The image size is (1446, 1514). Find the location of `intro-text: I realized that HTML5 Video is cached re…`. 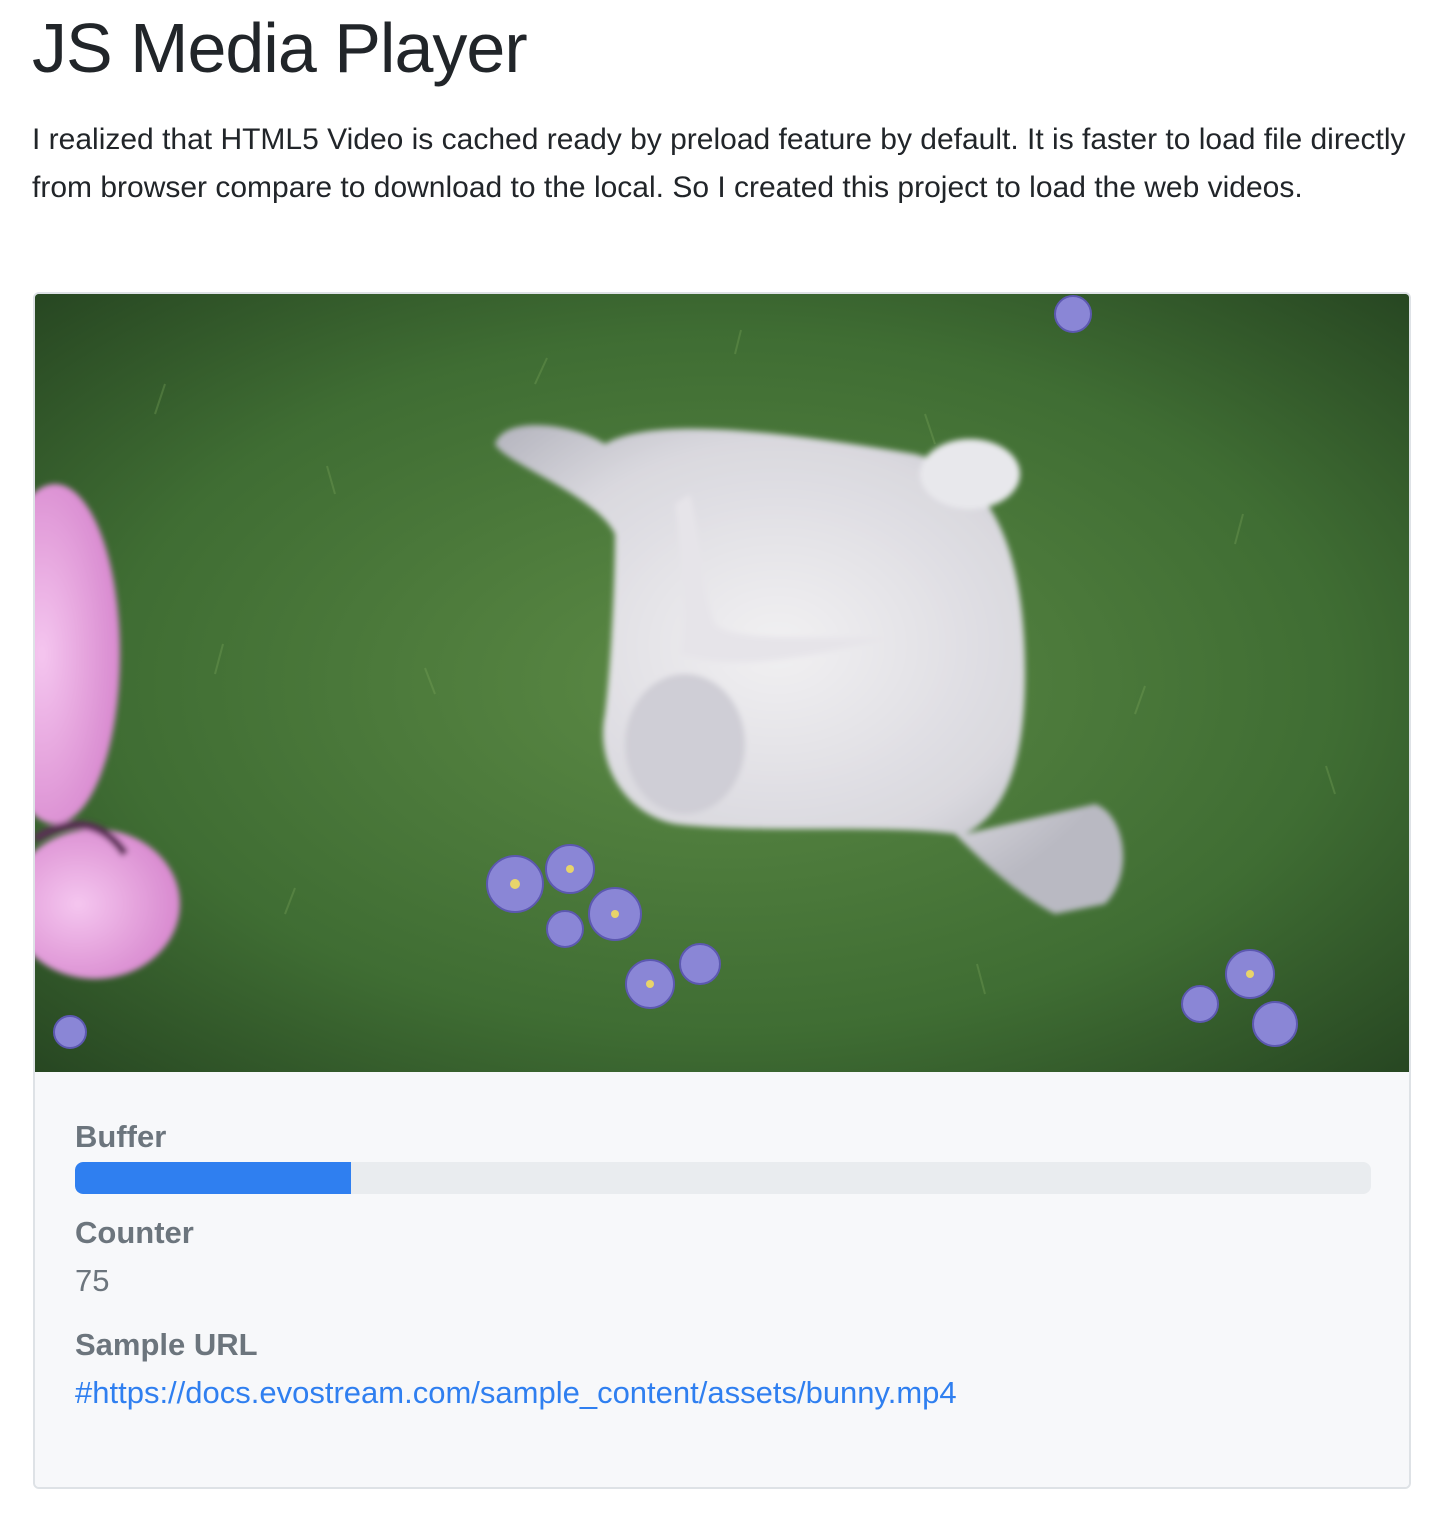

intro-text: I realized that HTML5 Video is cached re… is located at coordinates (719, 163).